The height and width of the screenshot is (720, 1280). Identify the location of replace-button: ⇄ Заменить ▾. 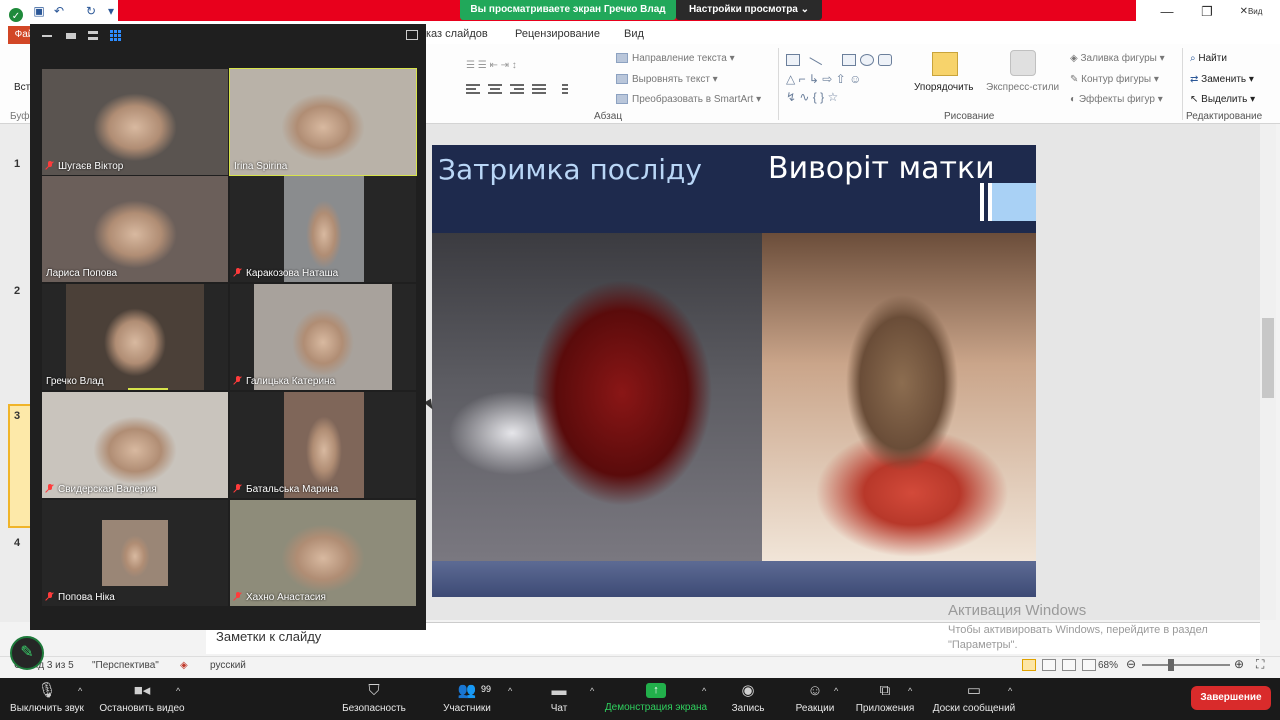
(1222, 79).